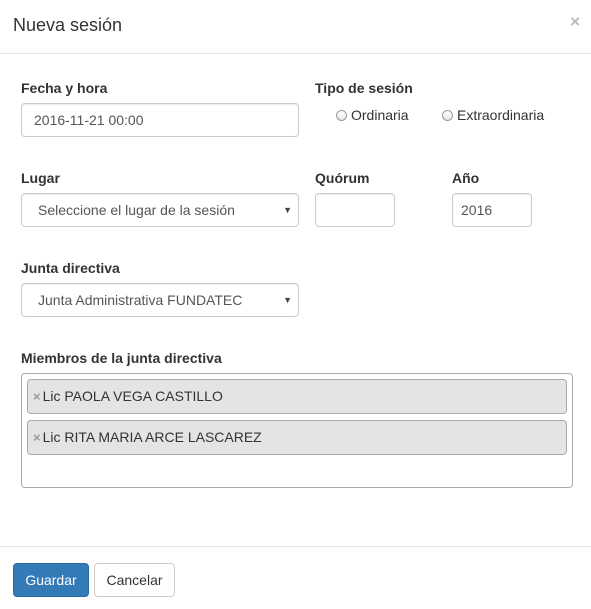 This screenshot has width=591, height=609. I want to click on members-label: Miembros de la junta directiva, so click(121, 358).